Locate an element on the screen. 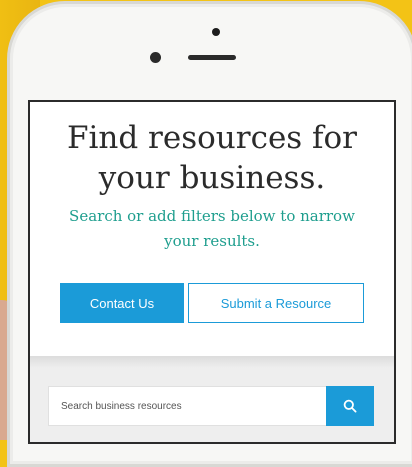 The image size is (412, 467). proximity-sensor is located at coordinates (155, 57).